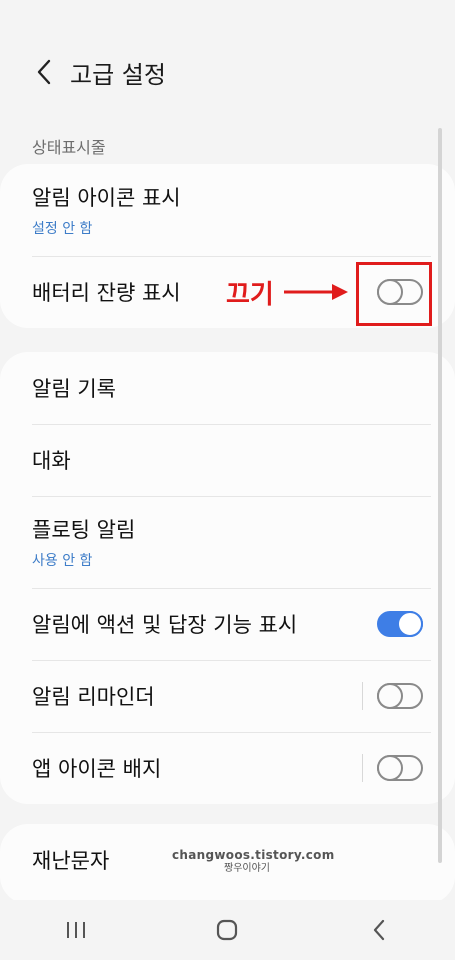 The width and height of the screenshot is (455, 960). What do you see at coordinates (227, 768) in the screenshot?
I see `row-app-icon-badges: 앱 아이콘 배지` at bounding box center [227, 768].